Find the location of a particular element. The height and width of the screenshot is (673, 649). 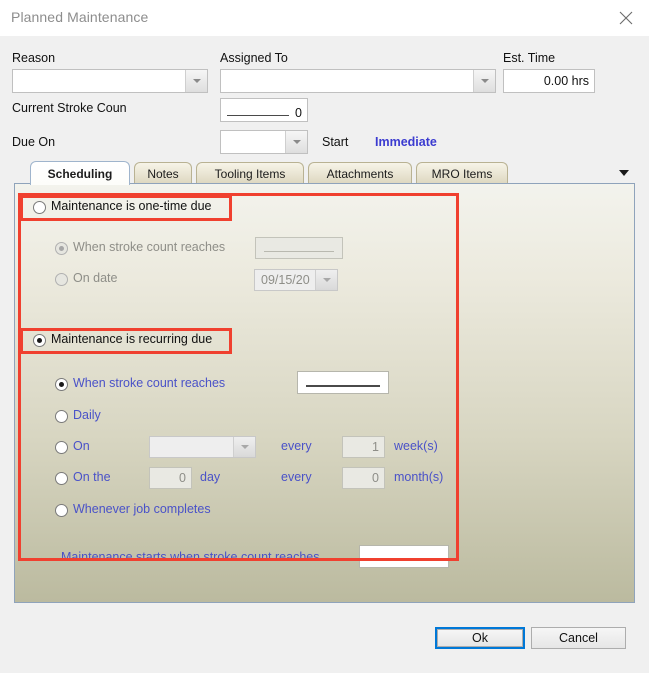

recurring-on-weekday-arrow is located at coordinates (244, 447).